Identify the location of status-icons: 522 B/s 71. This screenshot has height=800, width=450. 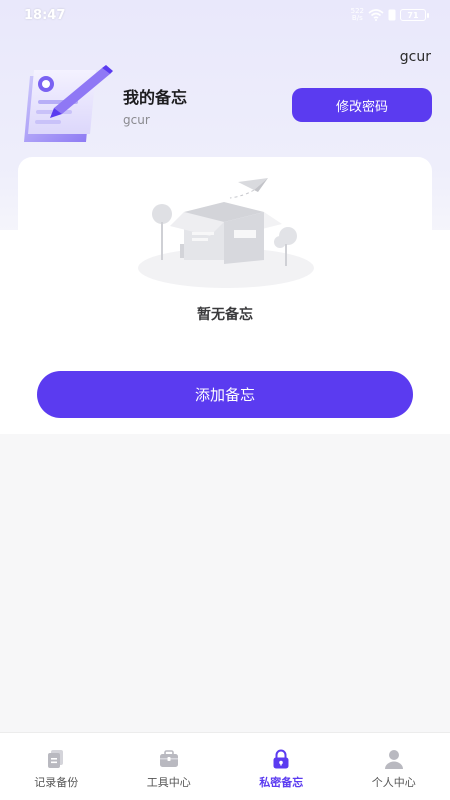
(390, 15).